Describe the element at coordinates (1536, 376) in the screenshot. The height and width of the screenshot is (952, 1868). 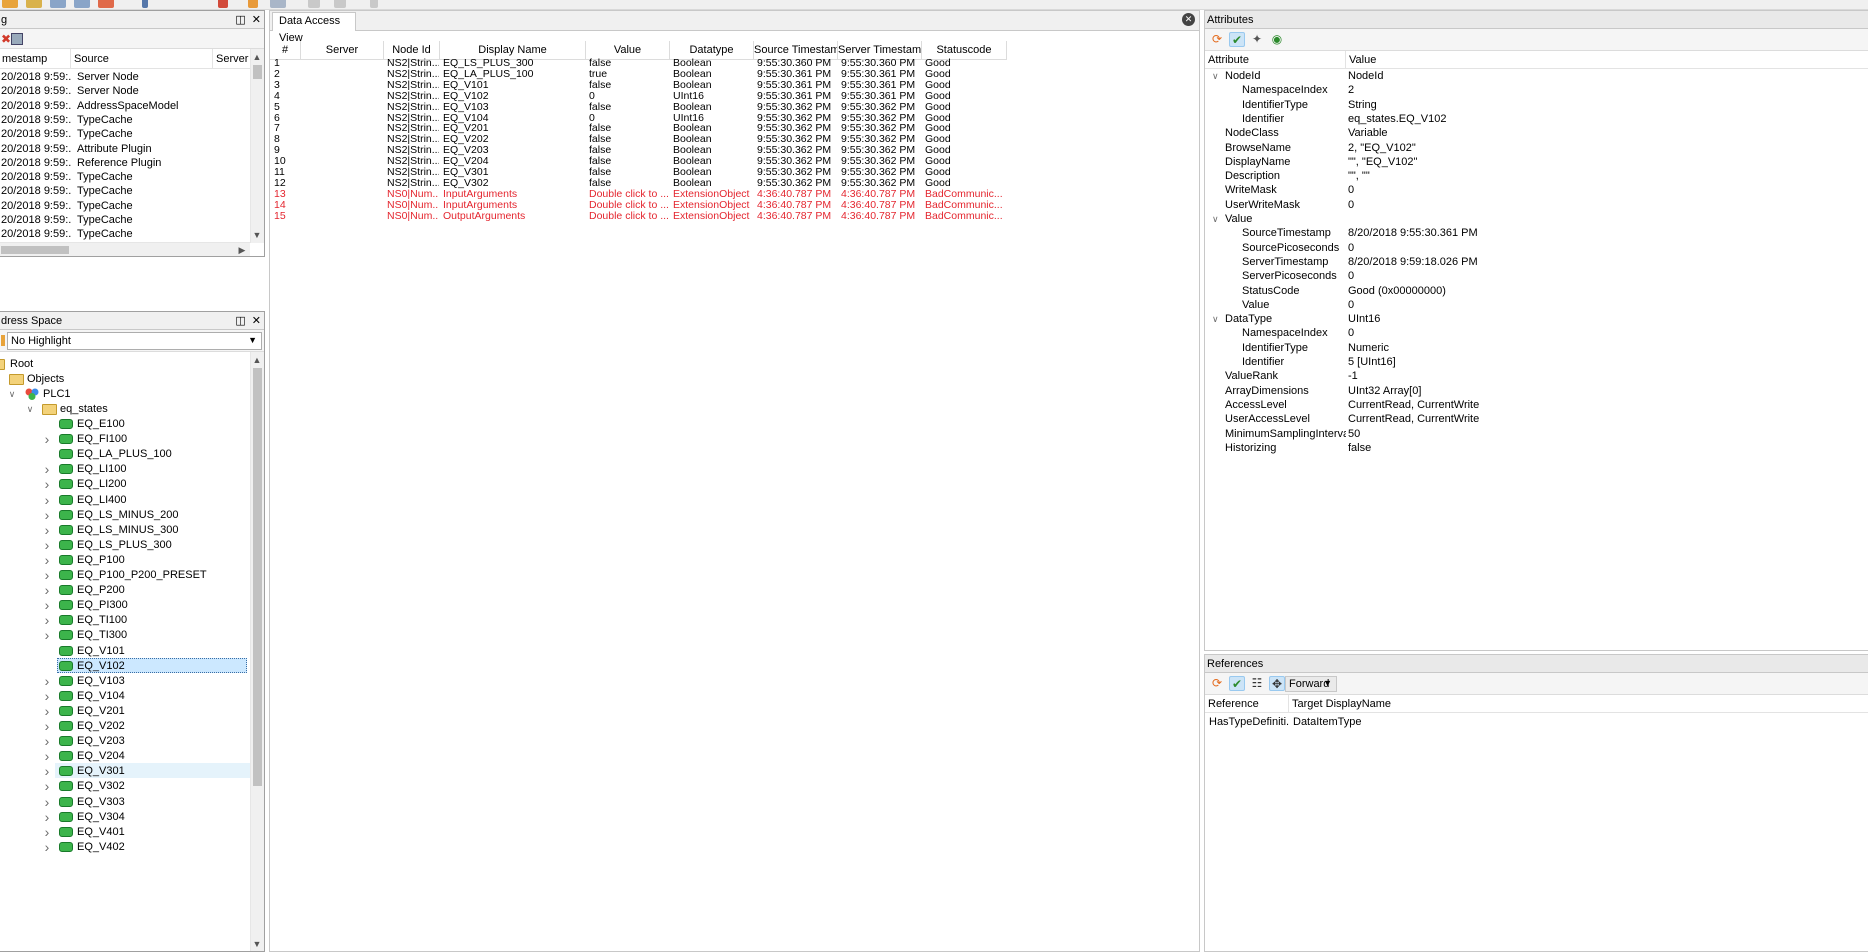
I see `attribute-row: ValueRank -1` at that location.